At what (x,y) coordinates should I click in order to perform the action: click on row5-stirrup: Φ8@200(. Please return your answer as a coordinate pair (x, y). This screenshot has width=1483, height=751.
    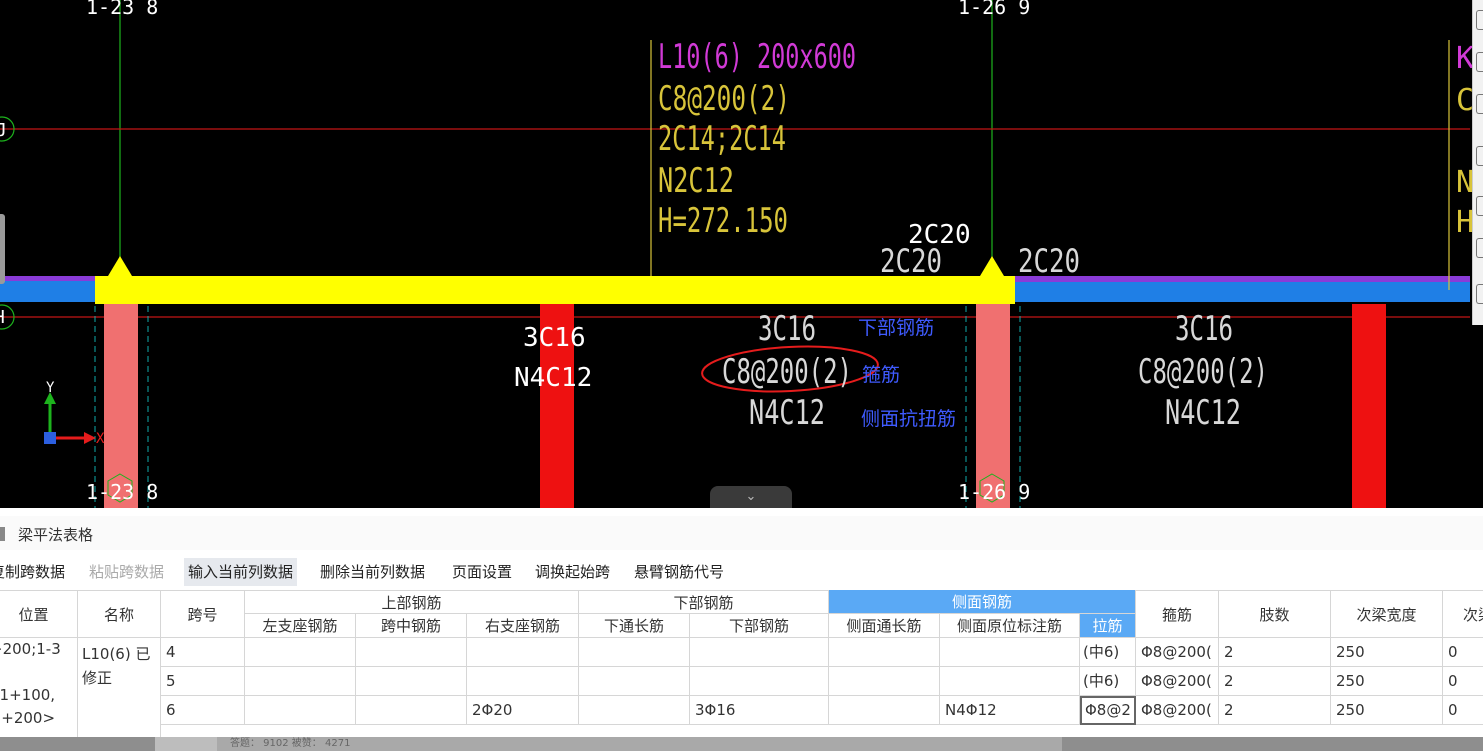
    Looking at the image, I should click on (1177, 681).